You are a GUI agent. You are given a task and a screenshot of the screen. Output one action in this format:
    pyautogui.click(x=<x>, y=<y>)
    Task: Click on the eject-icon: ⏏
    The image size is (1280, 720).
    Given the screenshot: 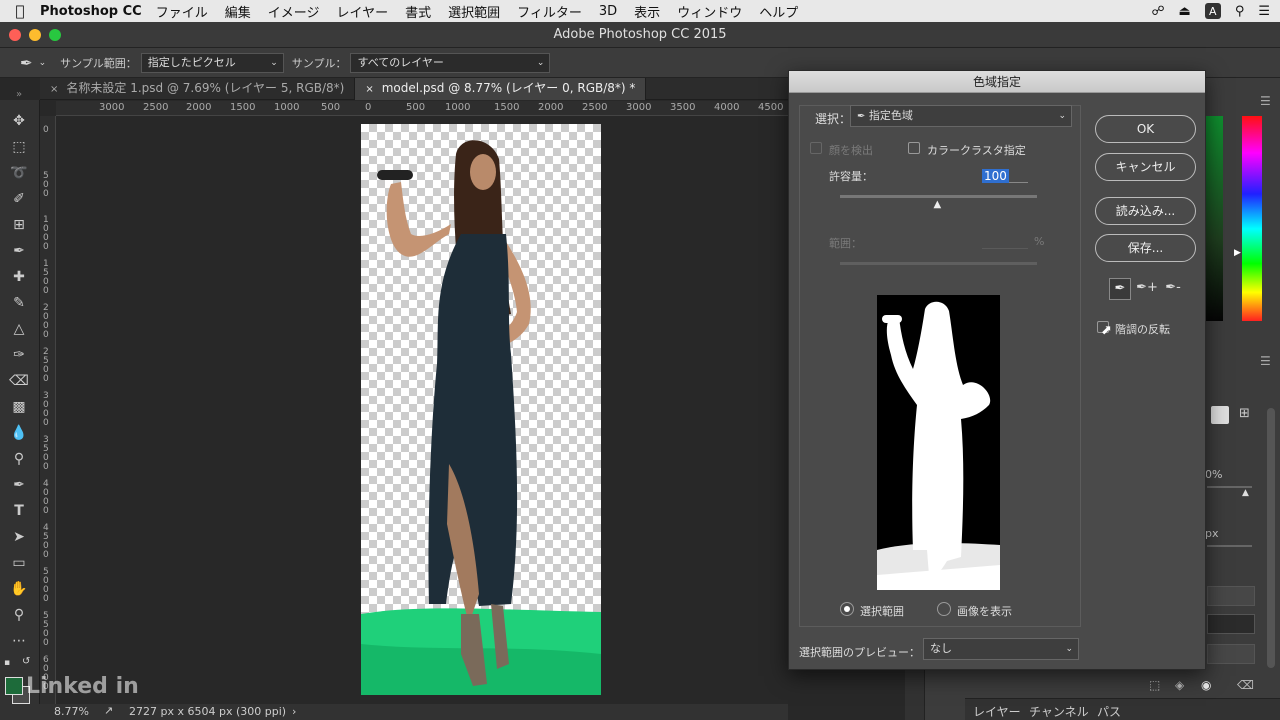 What is the action you would take?
    pyautogui.click(x=1185, y=11)
    